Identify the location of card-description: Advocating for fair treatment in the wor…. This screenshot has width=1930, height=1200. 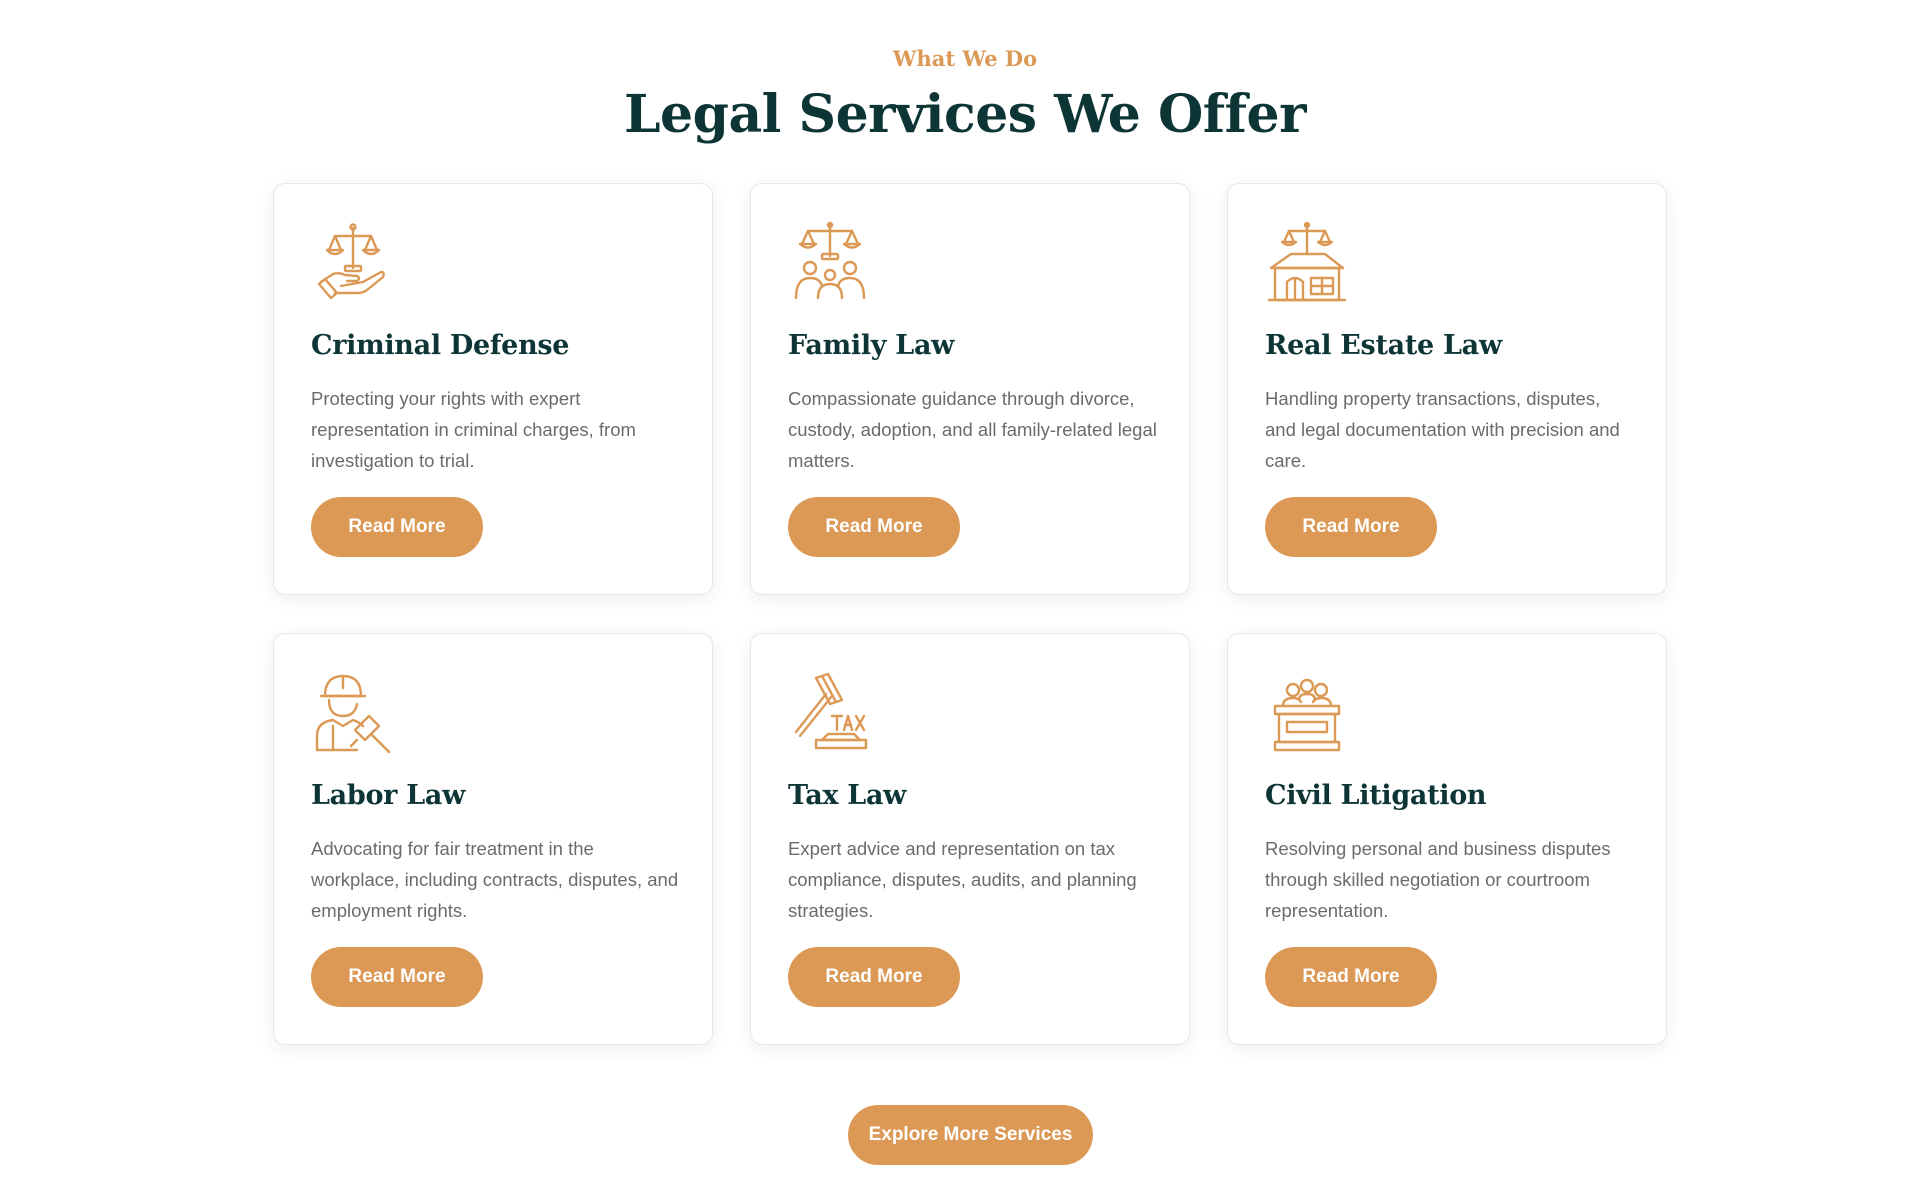
(495, 879).